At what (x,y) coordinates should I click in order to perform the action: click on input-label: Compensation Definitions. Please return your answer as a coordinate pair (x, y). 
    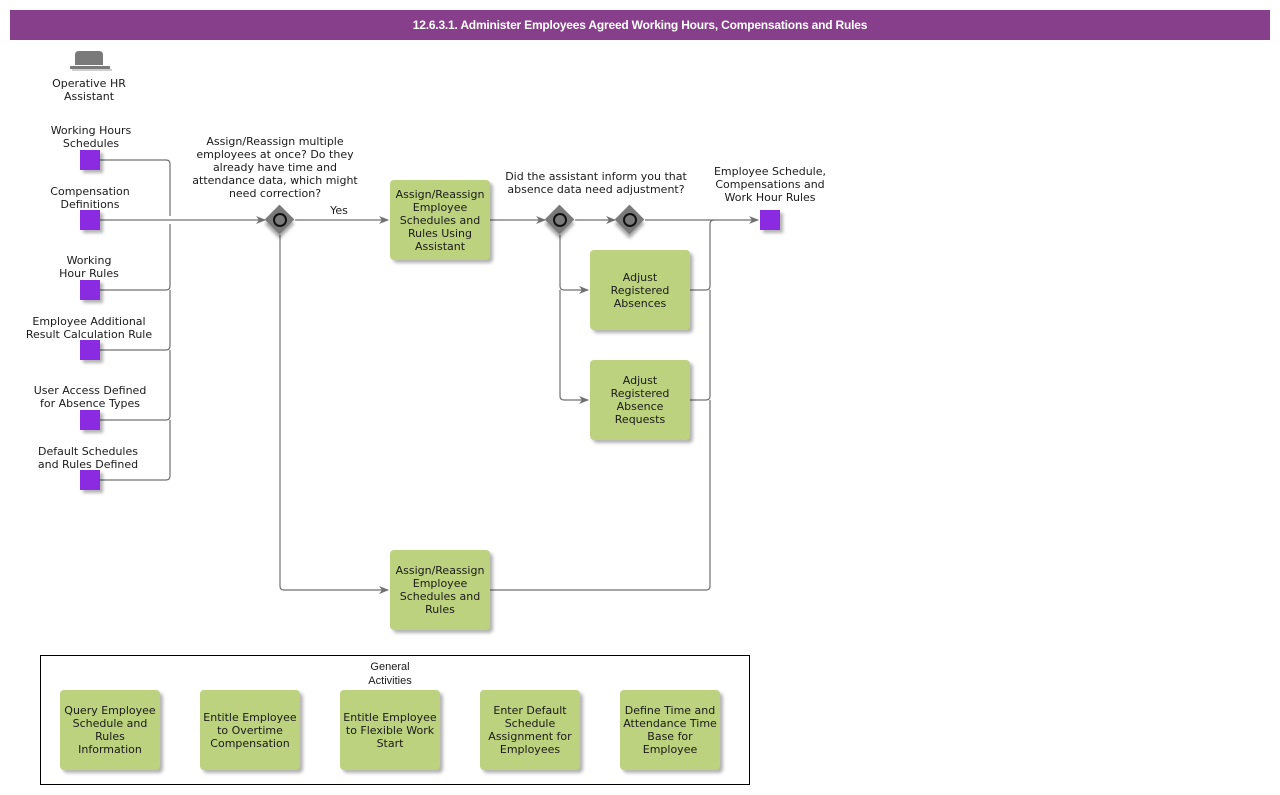
    Looking at the image, I should click on (90, 198).